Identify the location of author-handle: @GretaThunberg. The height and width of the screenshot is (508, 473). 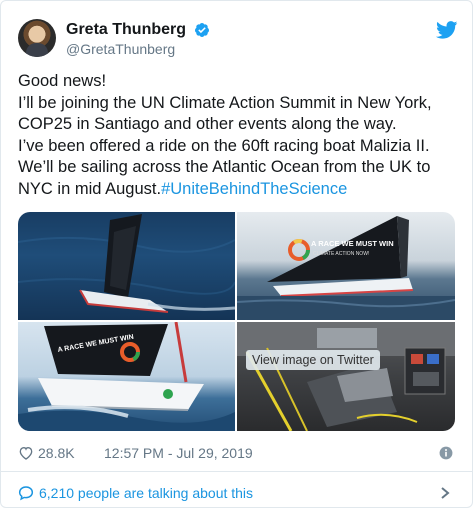
(138, 49).